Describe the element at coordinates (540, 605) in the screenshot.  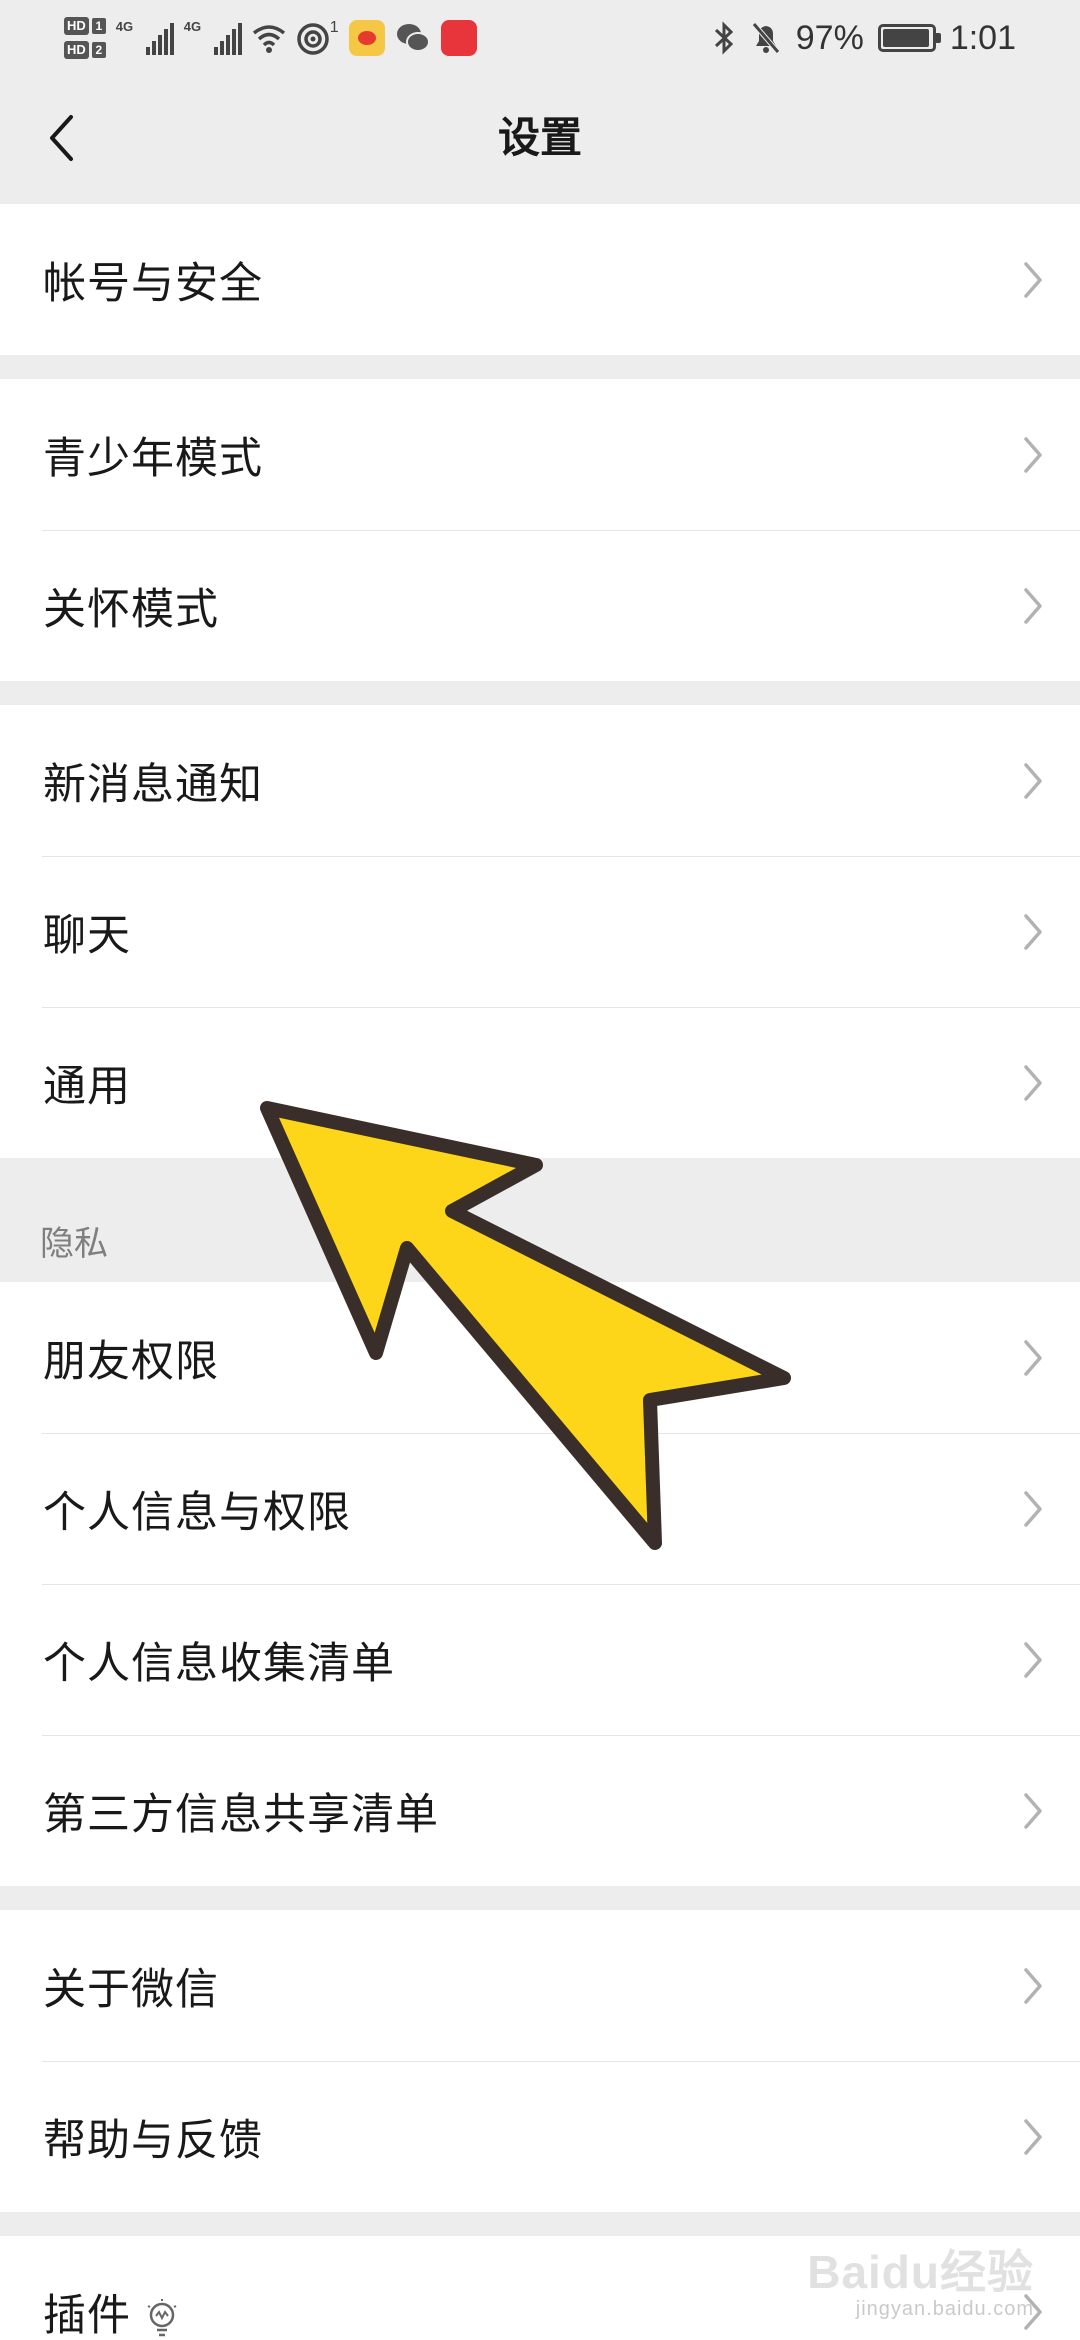
I see `settings-row-care-mode: 关怀模式` at that location.